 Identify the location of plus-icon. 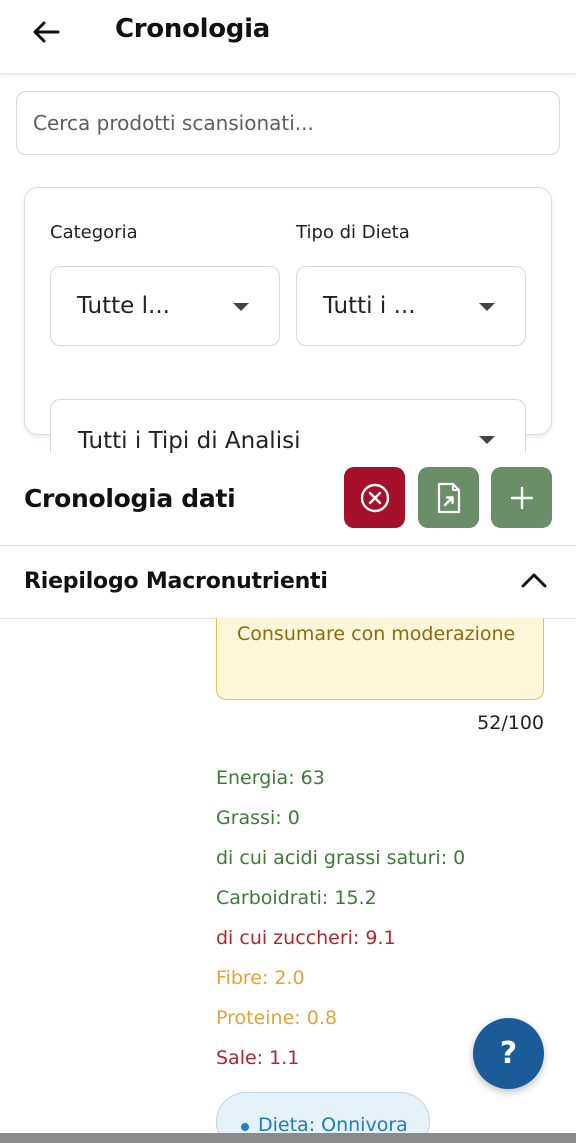
(521, 497).